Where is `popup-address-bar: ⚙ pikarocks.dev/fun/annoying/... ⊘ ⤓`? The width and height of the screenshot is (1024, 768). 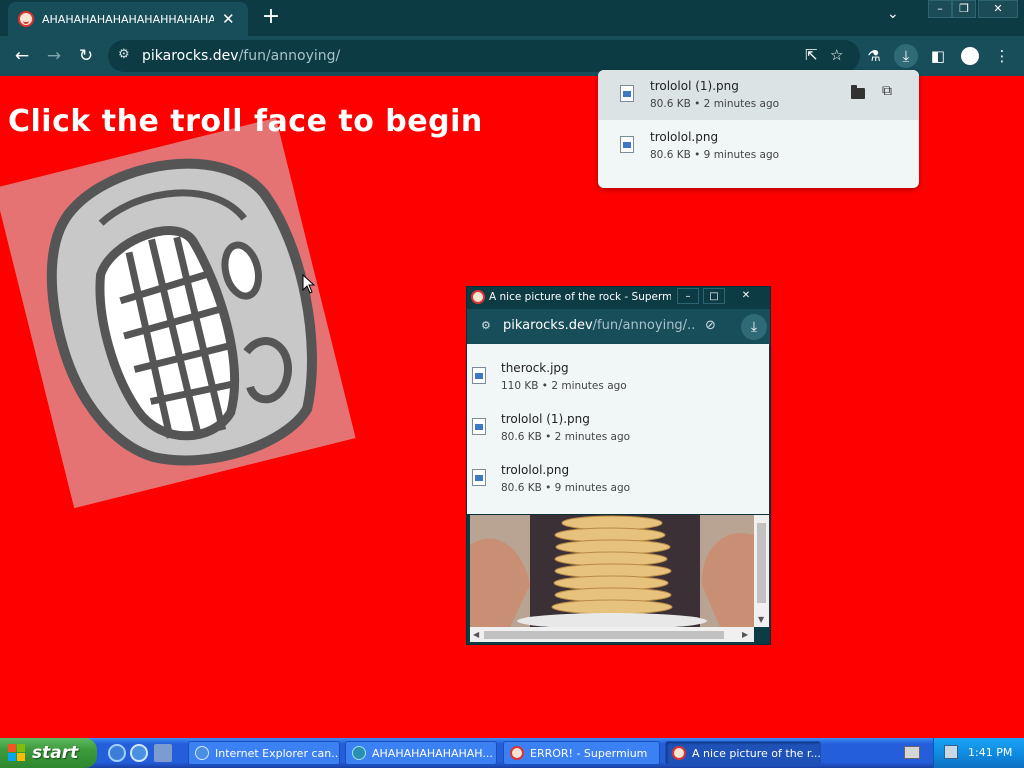
popup-address-bar: ⚙ pikarocks.dev/fun/annoying/... ⊘ ⤓ is located at coordinates (618, 327).